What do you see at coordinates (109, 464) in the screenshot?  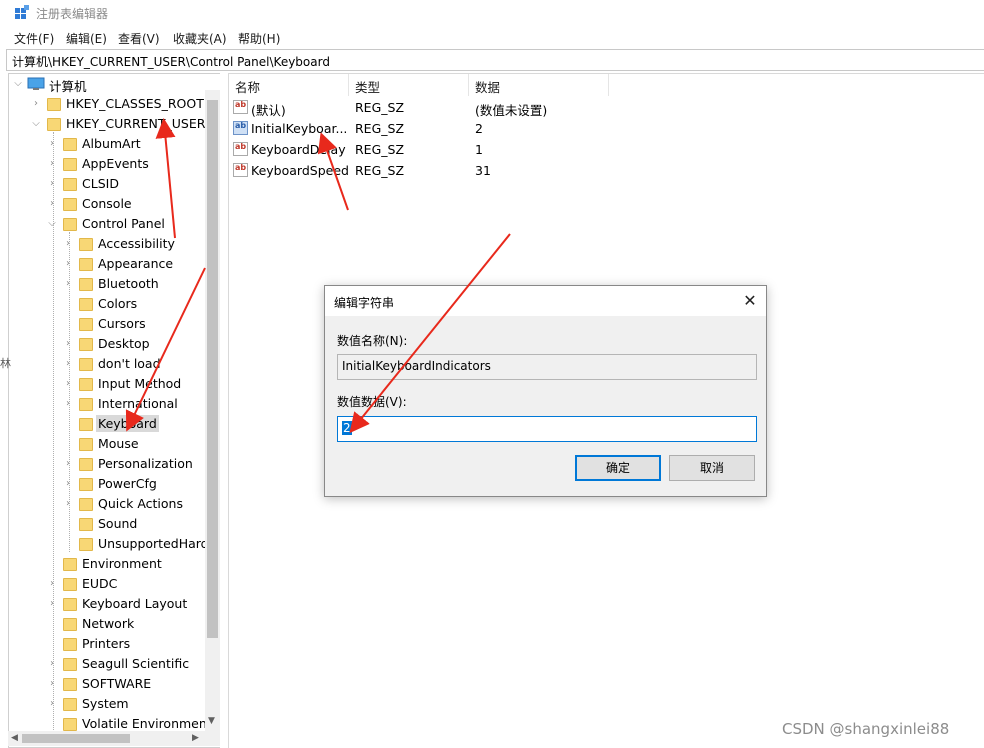 I see `tree-item: › Personalization` at bounding box center [109, 464].